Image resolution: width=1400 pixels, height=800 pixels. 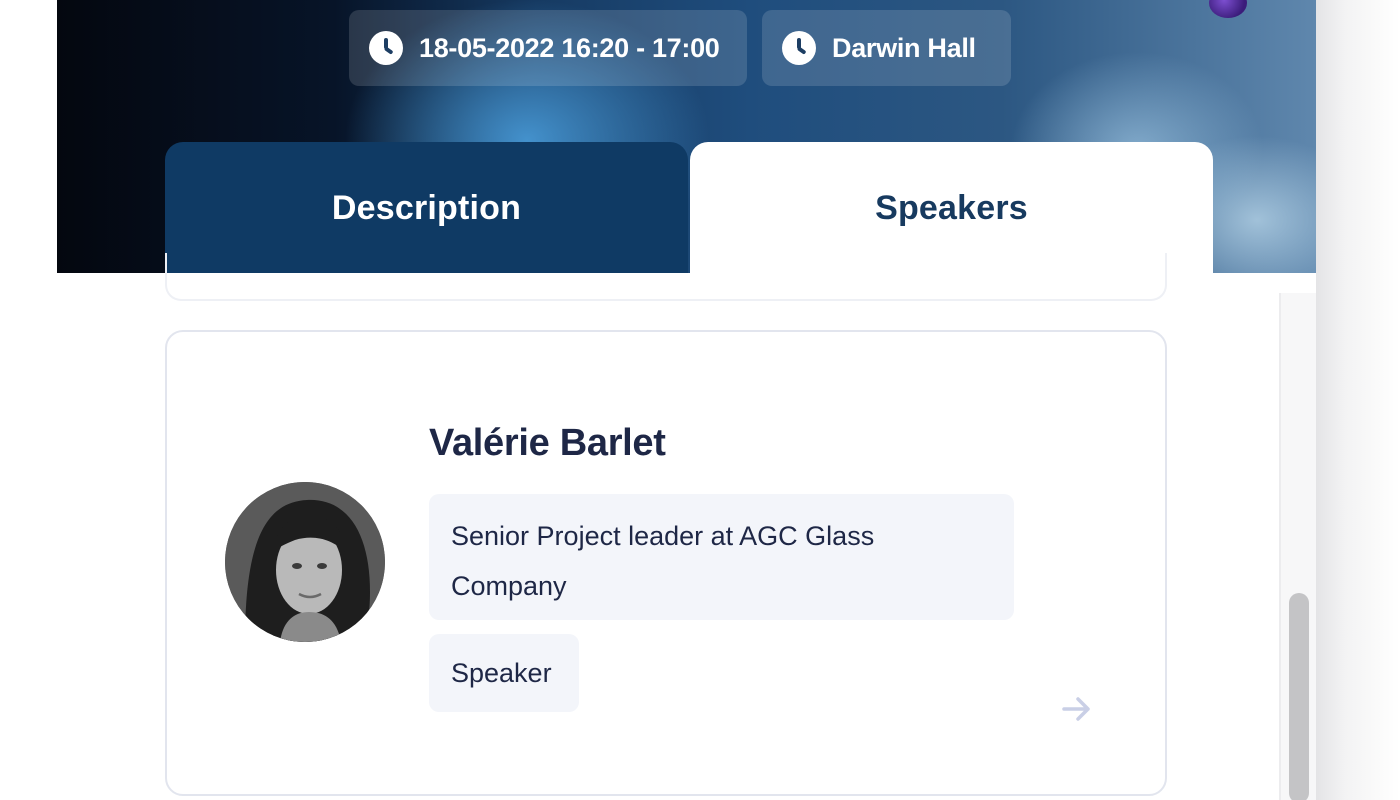 What do you see at coordinates (904, 47) in the screenshot?
I see `location-text: Darwin Hall` at bounding box center [904, 47].